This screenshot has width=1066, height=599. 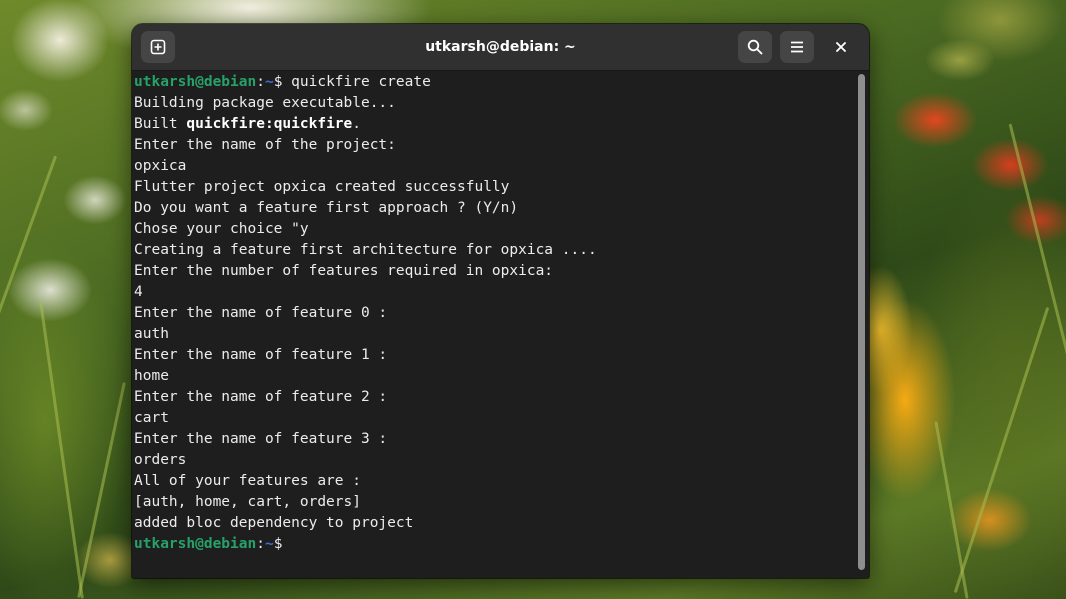 What do you see at coordinates (151, 334) in the screenshot?
I see `terminal-line: auth` at bounding box center [151, 334].